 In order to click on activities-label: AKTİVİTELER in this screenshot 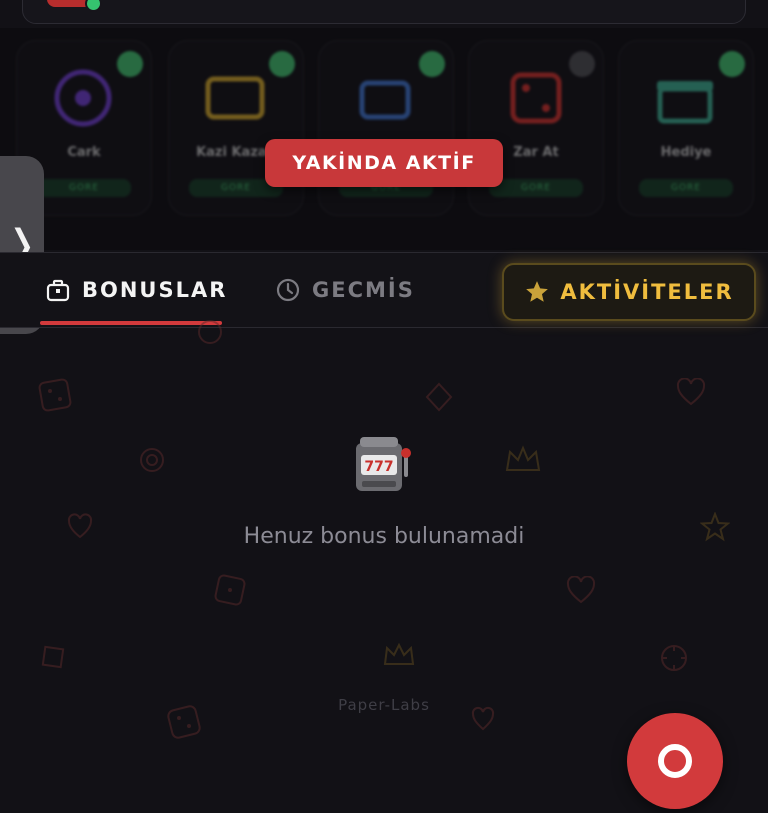, I will do `click(647, 292)`.